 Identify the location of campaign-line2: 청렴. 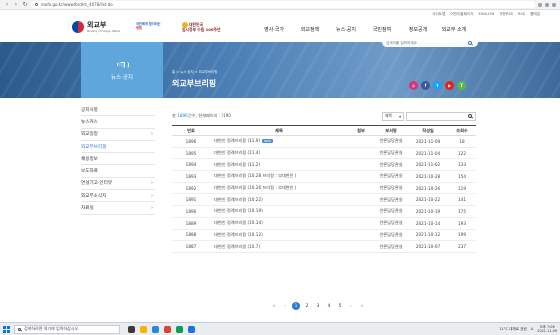
(139, 28).